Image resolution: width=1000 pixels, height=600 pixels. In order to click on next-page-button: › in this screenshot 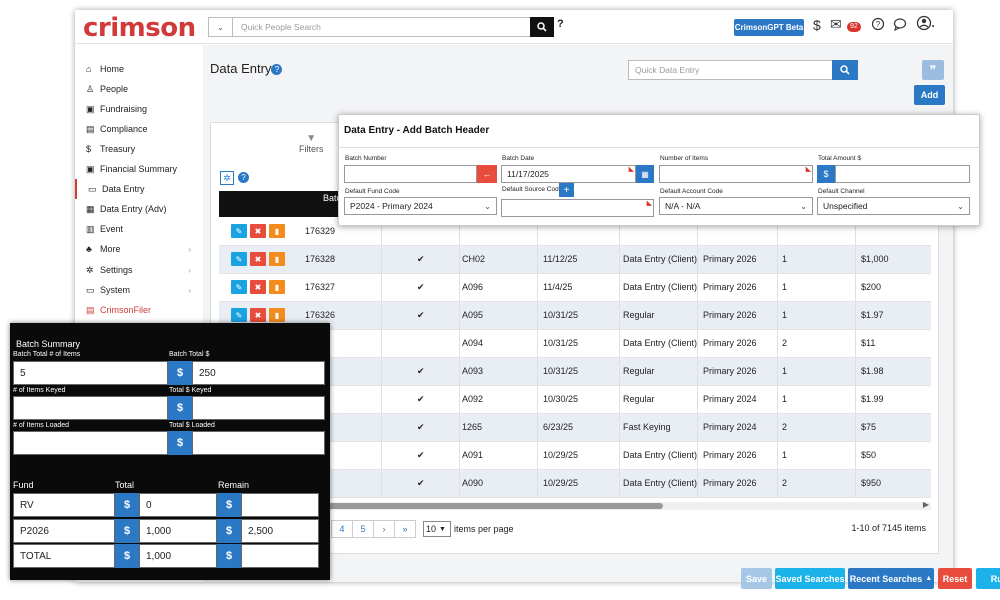, I will do `click(384, 529)`.